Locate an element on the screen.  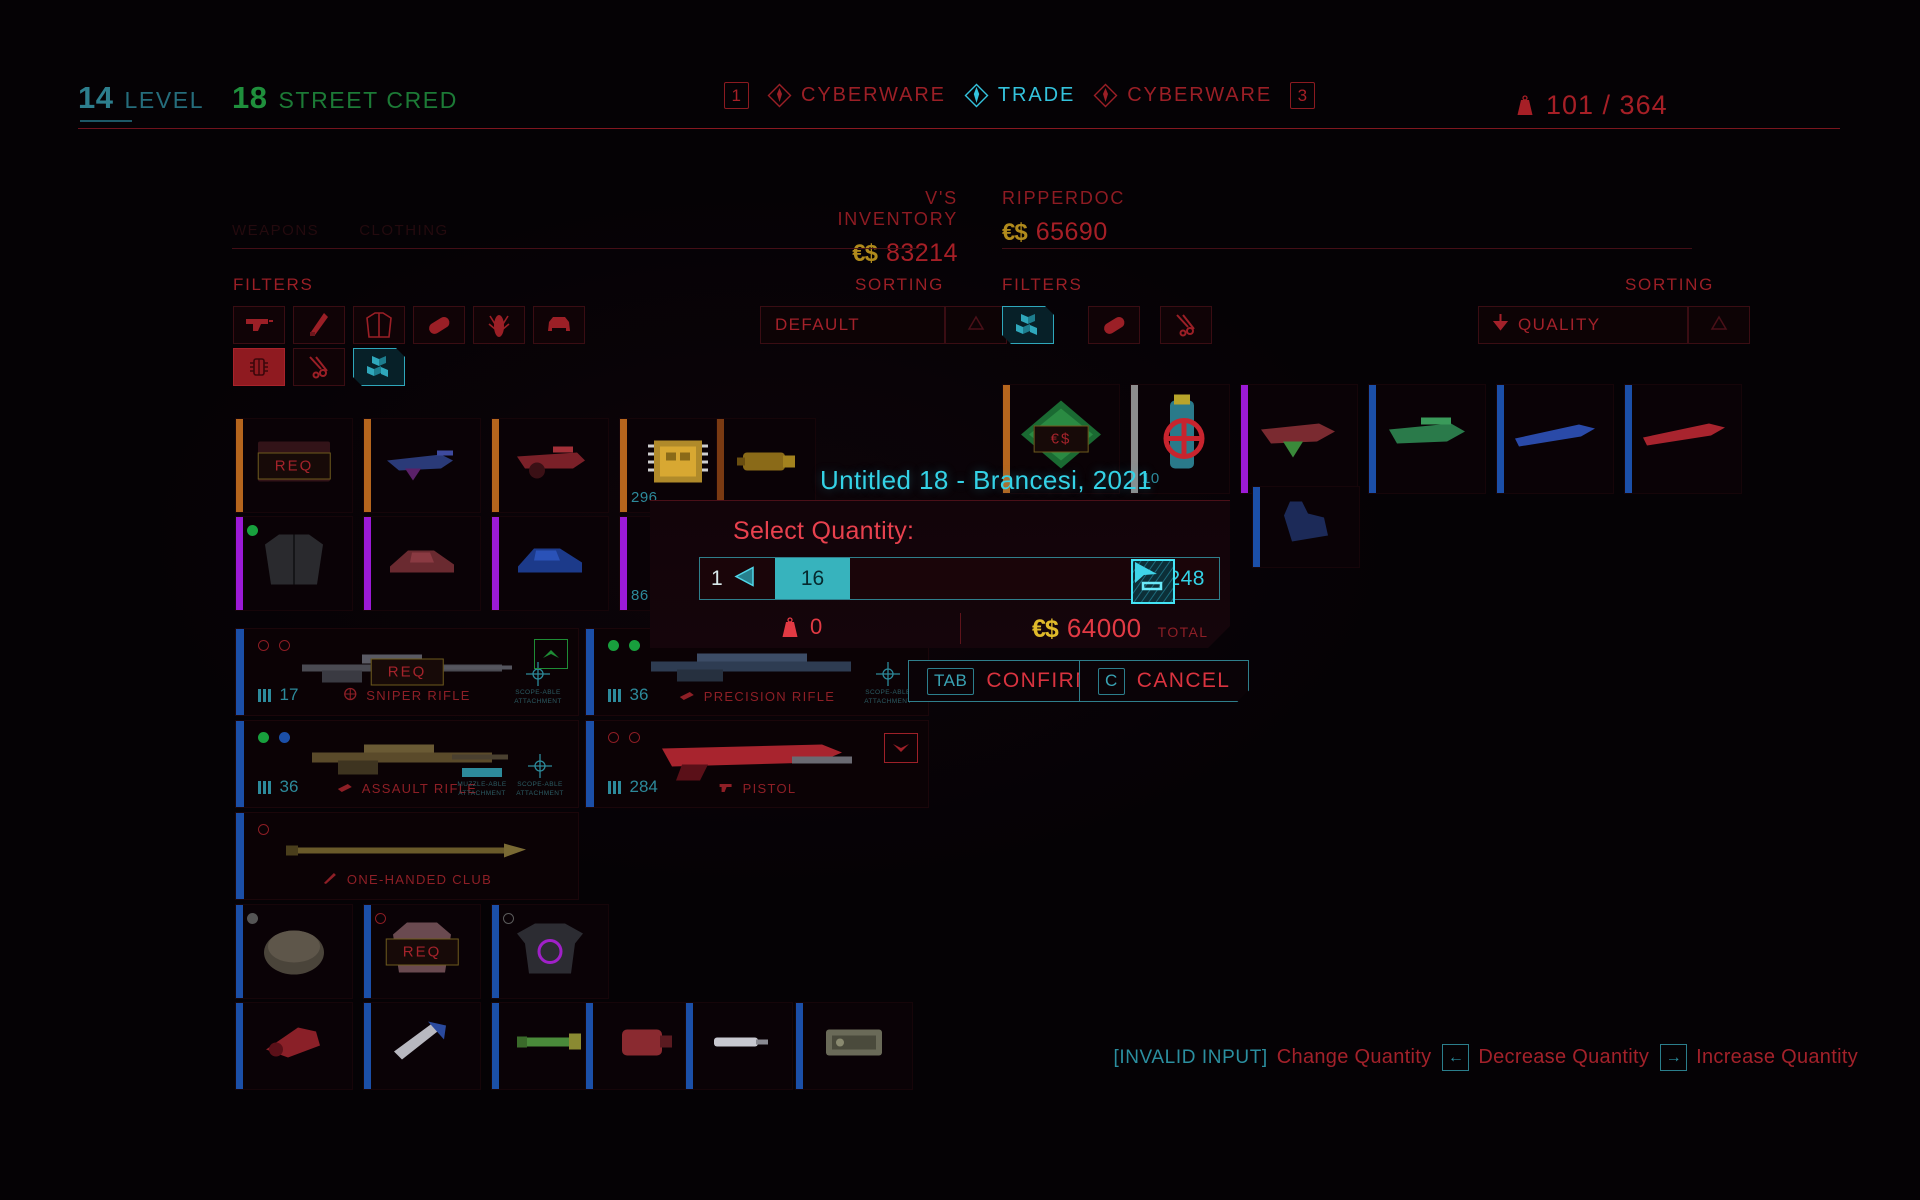
grid-item-knife-blue is located at coordinates (1555, 439).